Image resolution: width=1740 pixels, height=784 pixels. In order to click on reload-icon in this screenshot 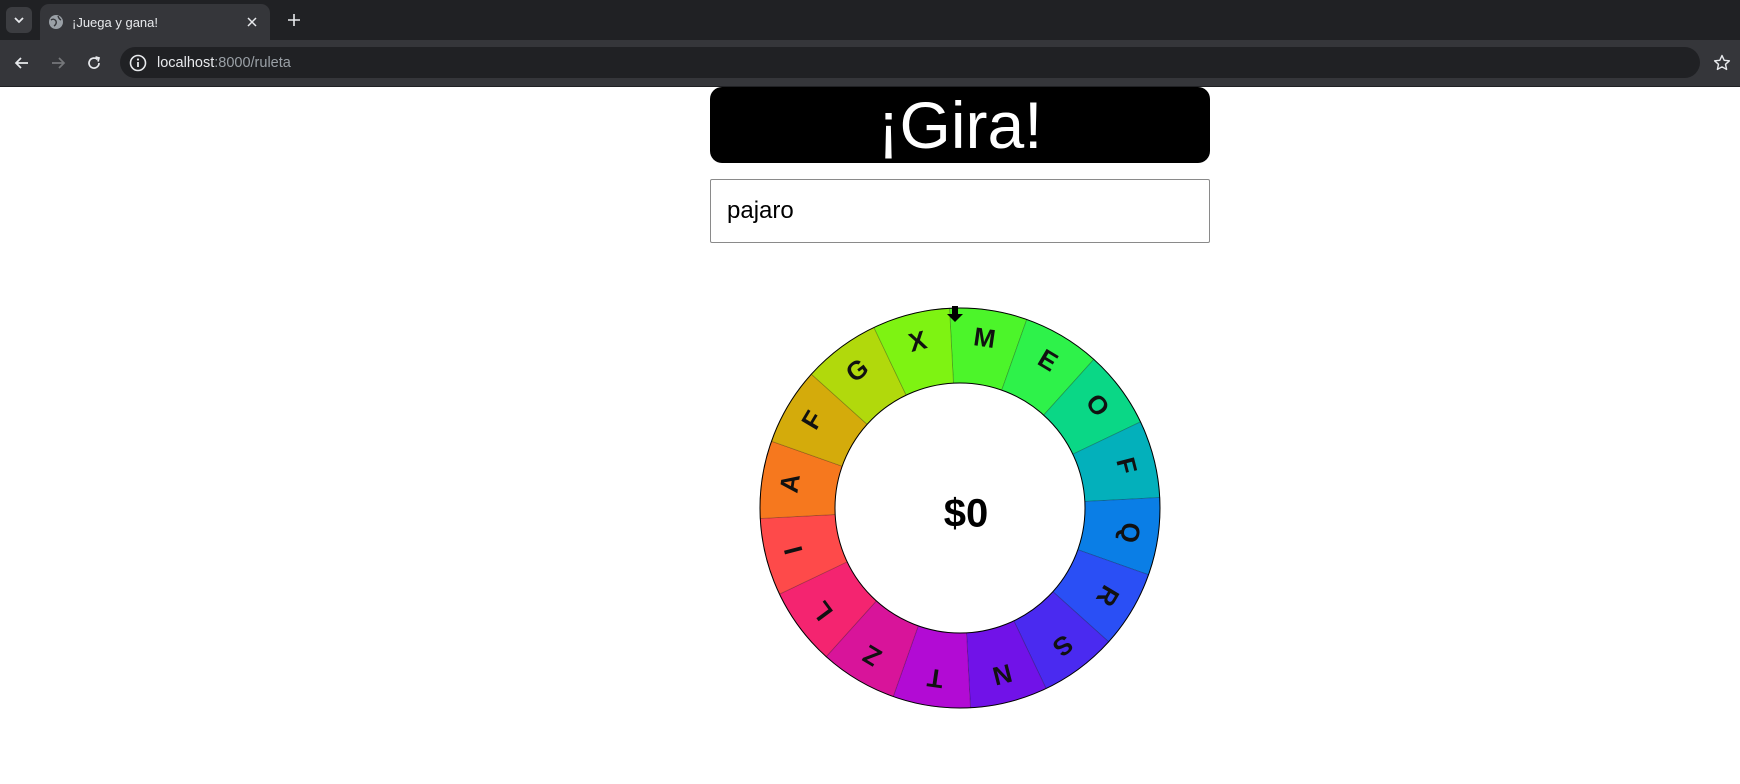, I will do `click(94, 62)`.